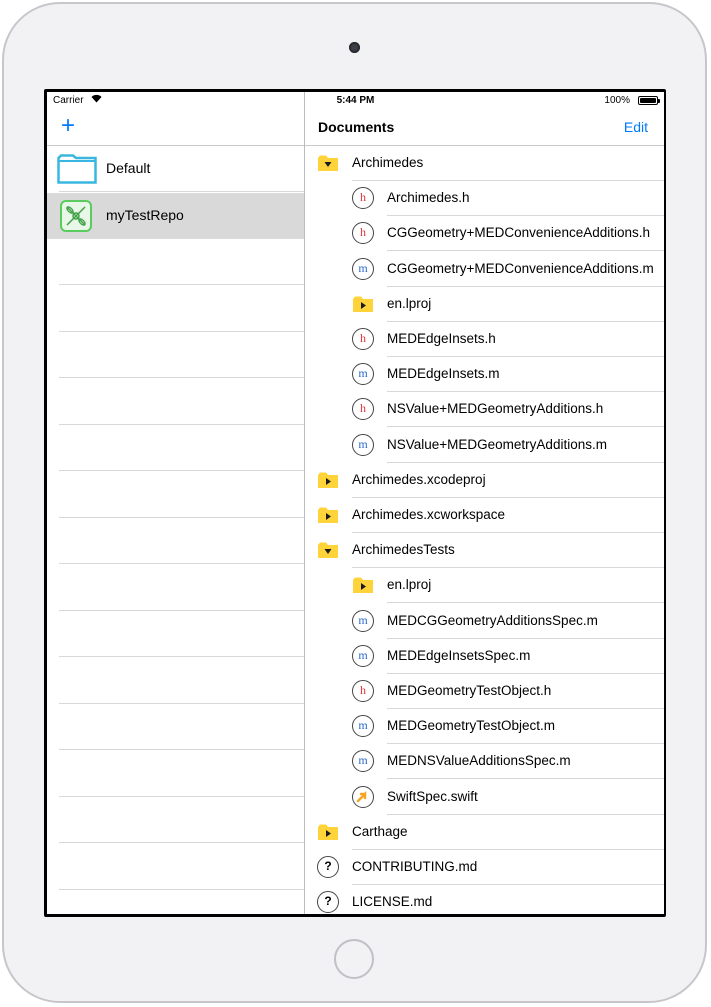 The image size is (711, 1007). What do you see at coordinates (484, 551) in the screenshot?
I see `folder-row: ArchimedesTests` at bounding box center [484, 551].